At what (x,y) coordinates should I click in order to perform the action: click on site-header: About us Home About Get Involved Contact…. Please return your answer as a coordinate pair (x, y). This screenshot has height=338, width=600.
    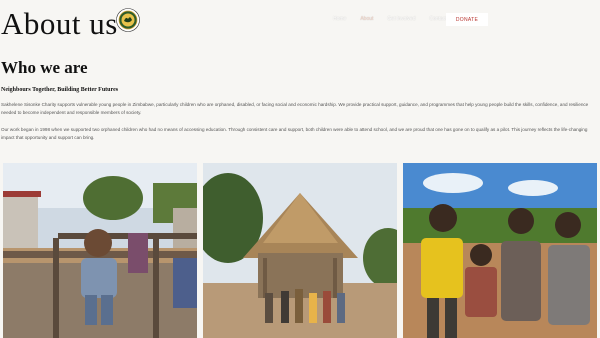
    Looking at the image, I should click on (300, 24).